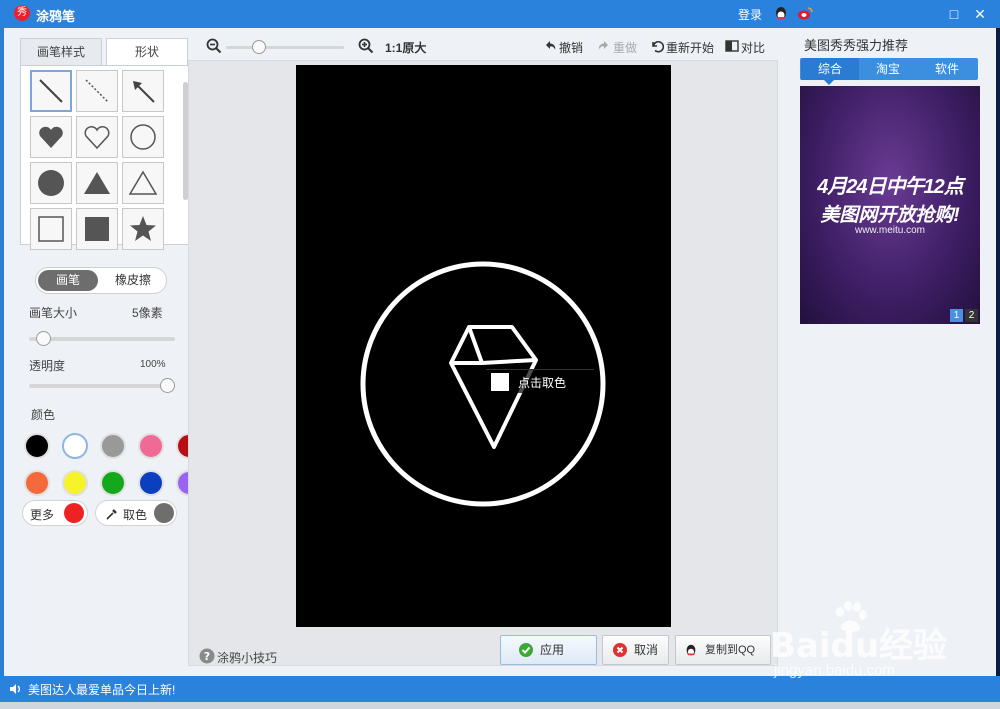 This screenshot has width=1000, height=709. Describe the element at coordinates (625, 47) in the screenshot. I see `redo-button: 重做` at that location.